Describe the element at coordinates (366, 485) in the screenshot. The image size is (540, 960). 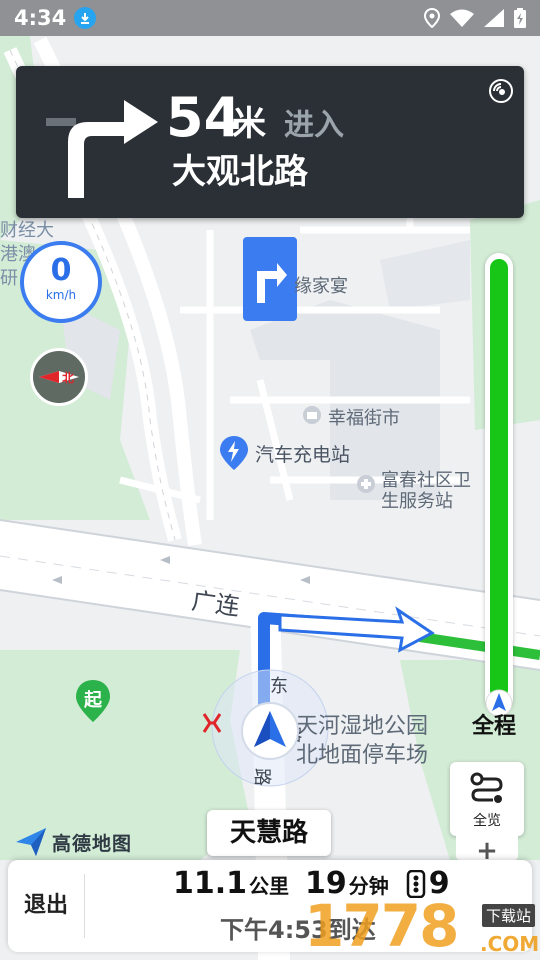
I see `clinic-poi-icon` at that location.